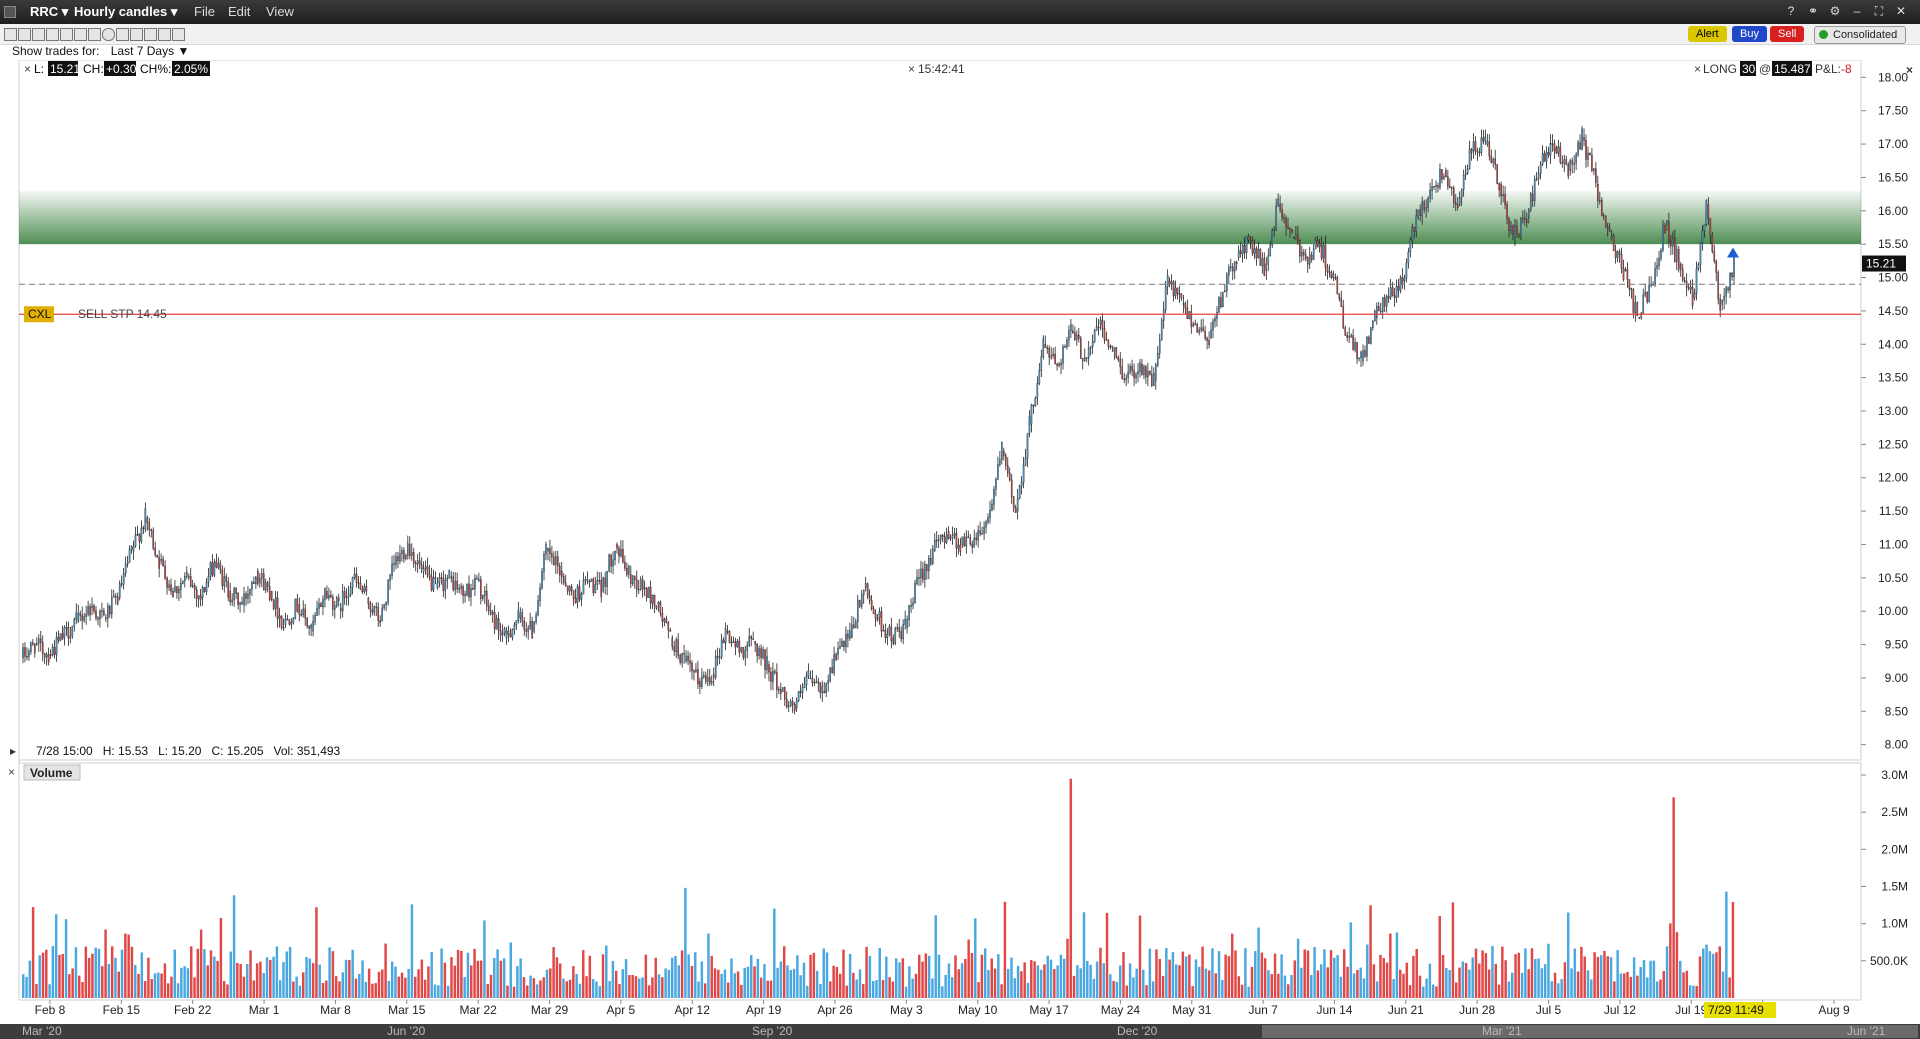 The width and height of the screenshot is (1920, 1039). I want to click on minimize-icon: –, so click(1857, 11).